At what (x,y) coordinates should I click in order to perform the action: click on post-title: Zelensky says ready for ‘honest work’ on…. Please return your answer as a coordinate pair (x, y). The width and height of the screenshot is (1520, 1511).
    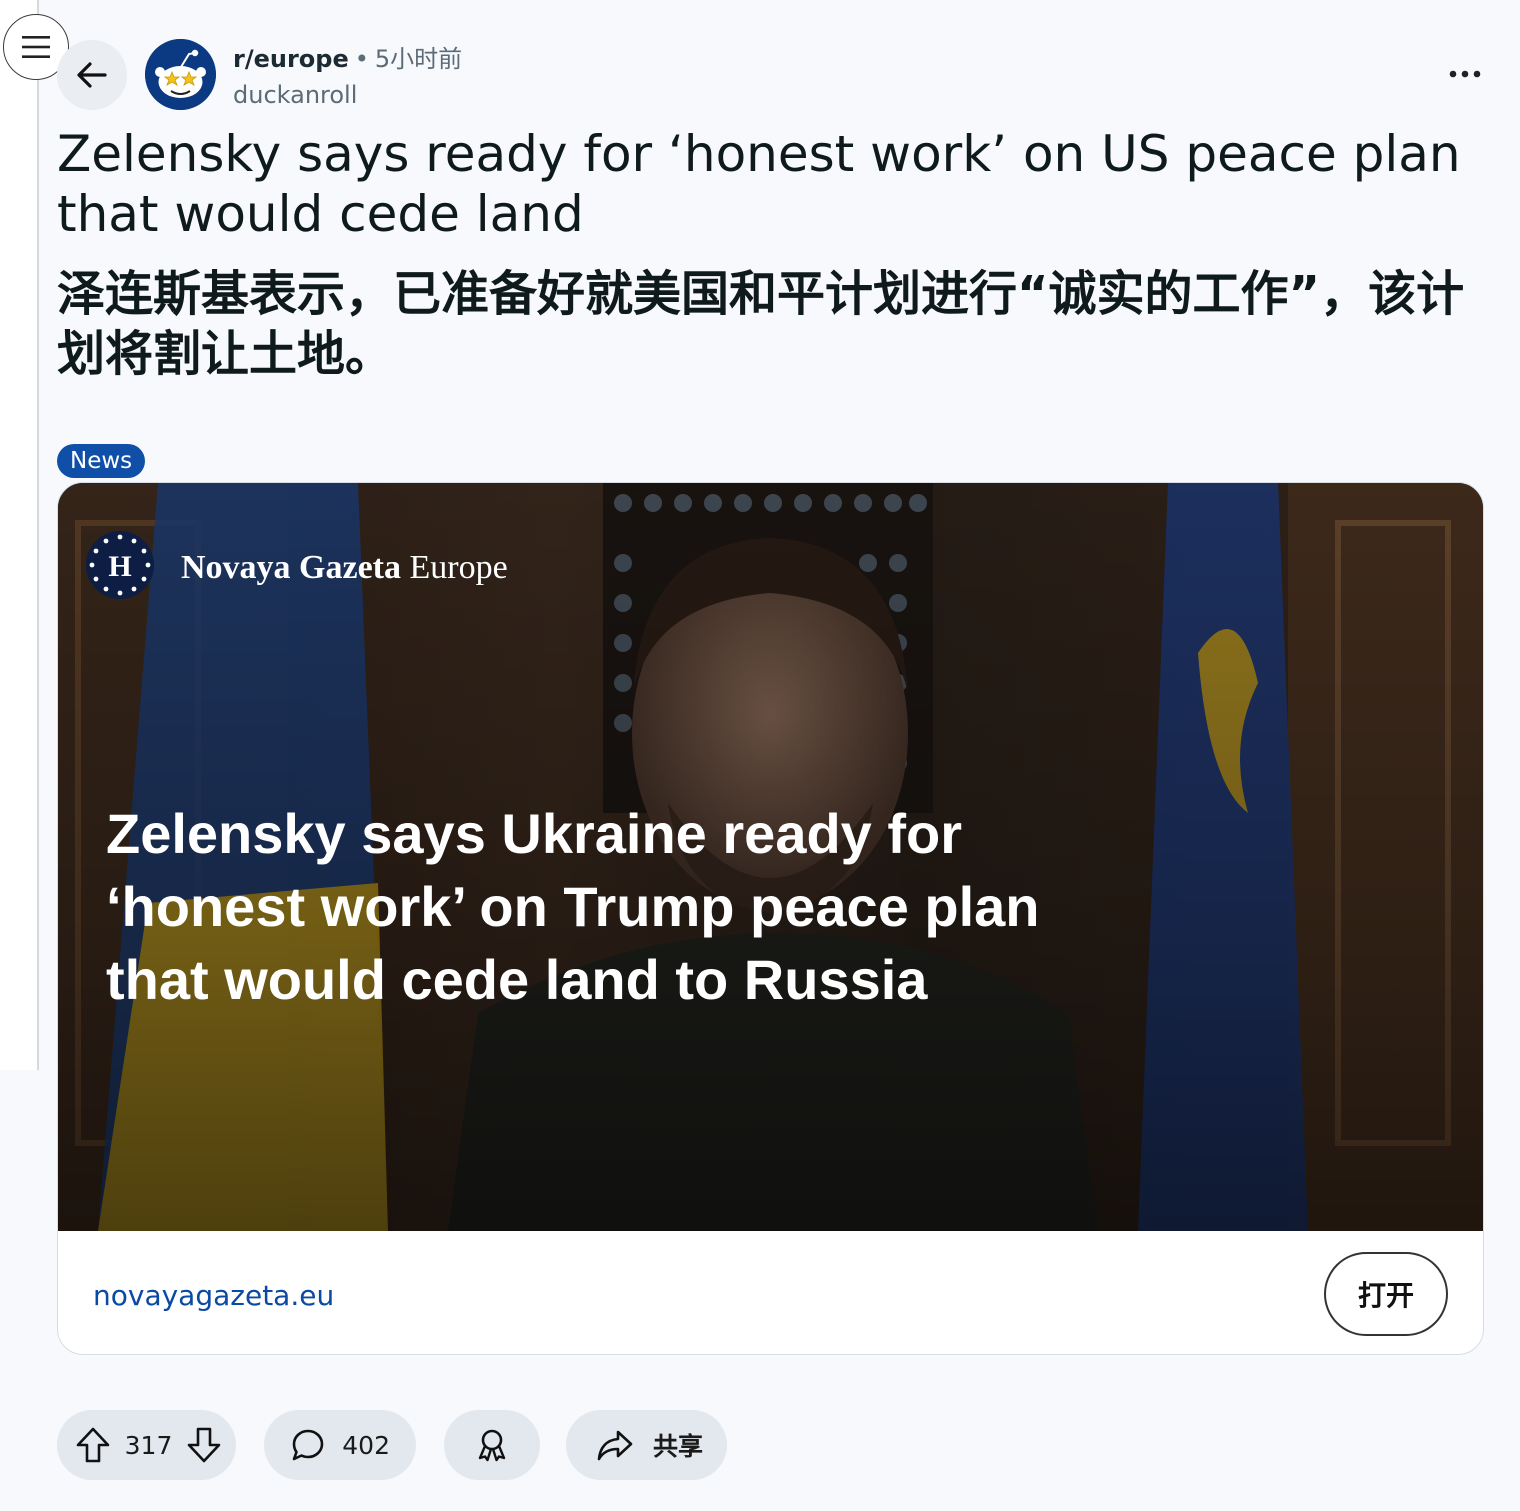
    Looking at the image, I should click on (759, 184).